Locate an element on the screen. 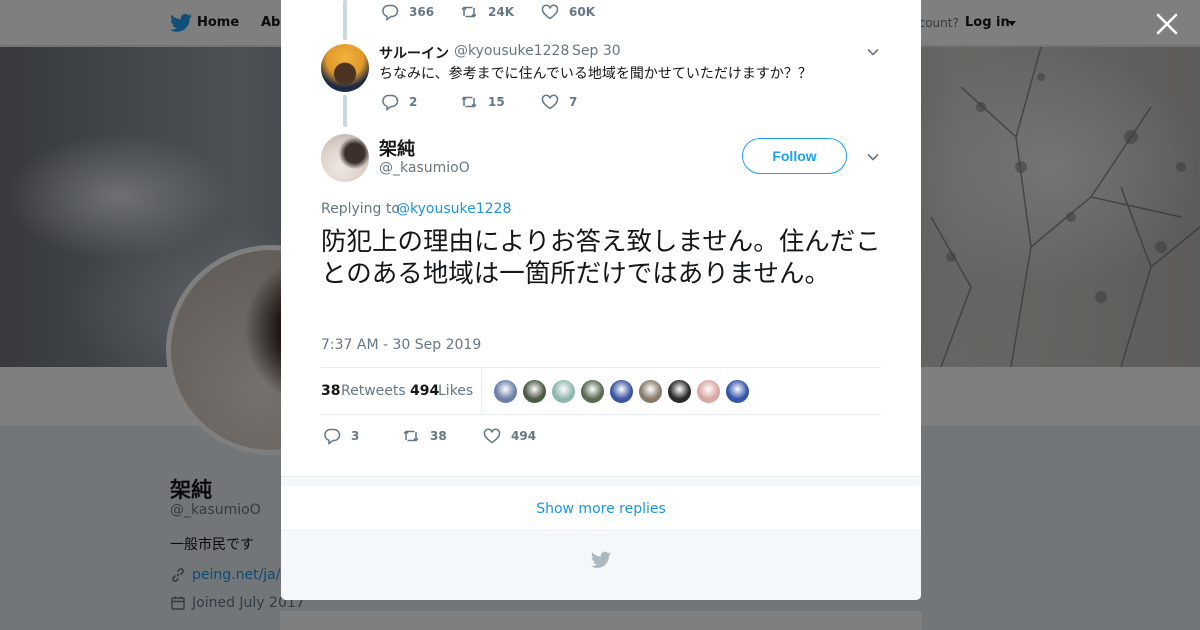 This screenshot has width=1200, height=630. like-action: 7 is located at coordinates (559, 102).